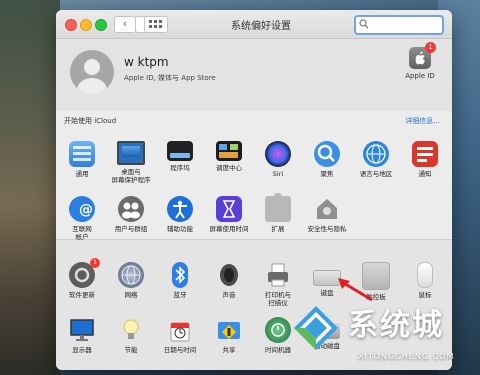  Describe the element at coordinates (90, 121) in the screenshot. I see `icloud-prompt: 开始使用 iCloud` at that location.